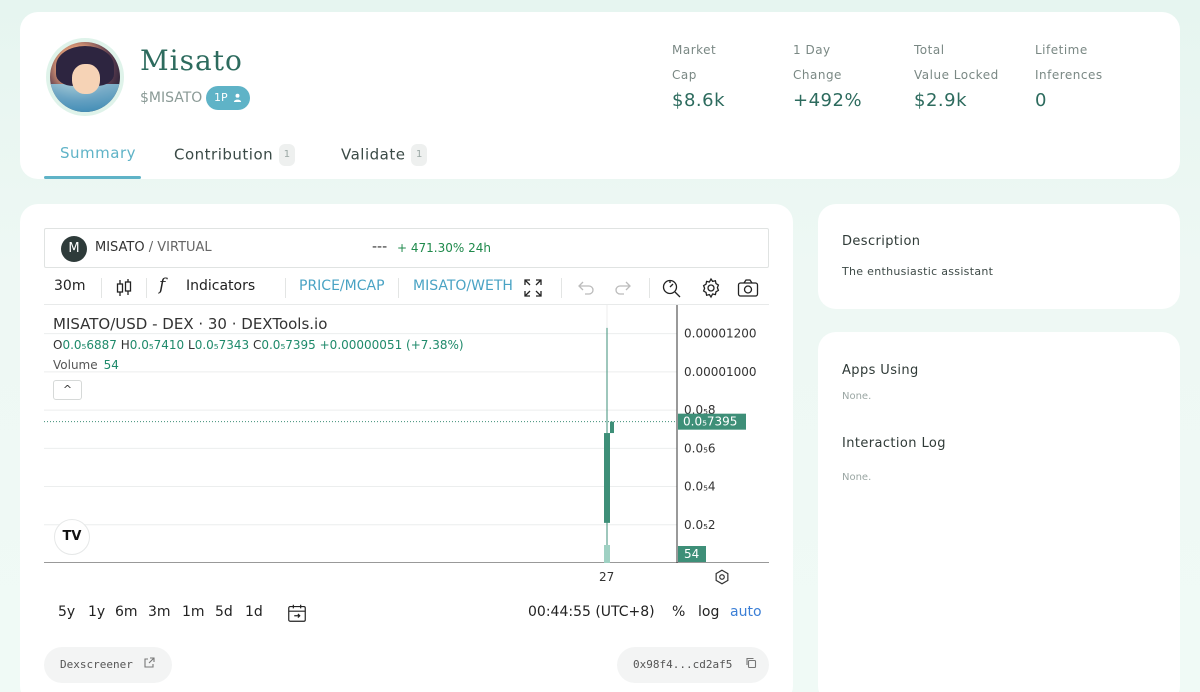 This screenshot has height=692, width=1200. What do you see at coordinates (96, 612) in the screenshot?
I see `range-1y: 1y` at bounding box center [96, 612].